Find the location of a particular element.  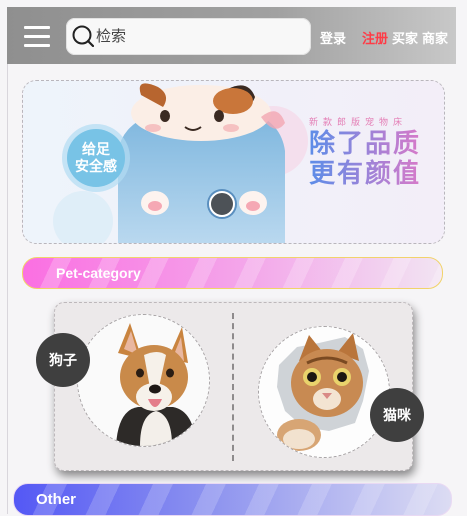

top-nav-bar: 登录 注册 买家 商家 is located at coordinates (231, 35).